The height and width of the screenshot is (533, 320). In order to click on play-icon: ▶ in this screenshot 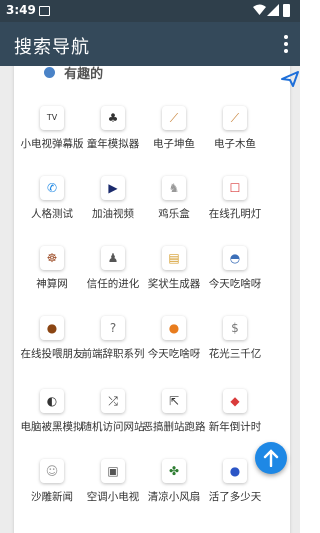, I will do `click(113, 188)`.